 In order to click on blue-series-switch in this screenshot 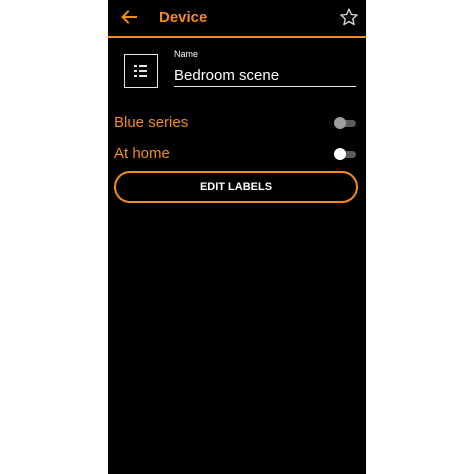, I will do `click(345, 123)`.